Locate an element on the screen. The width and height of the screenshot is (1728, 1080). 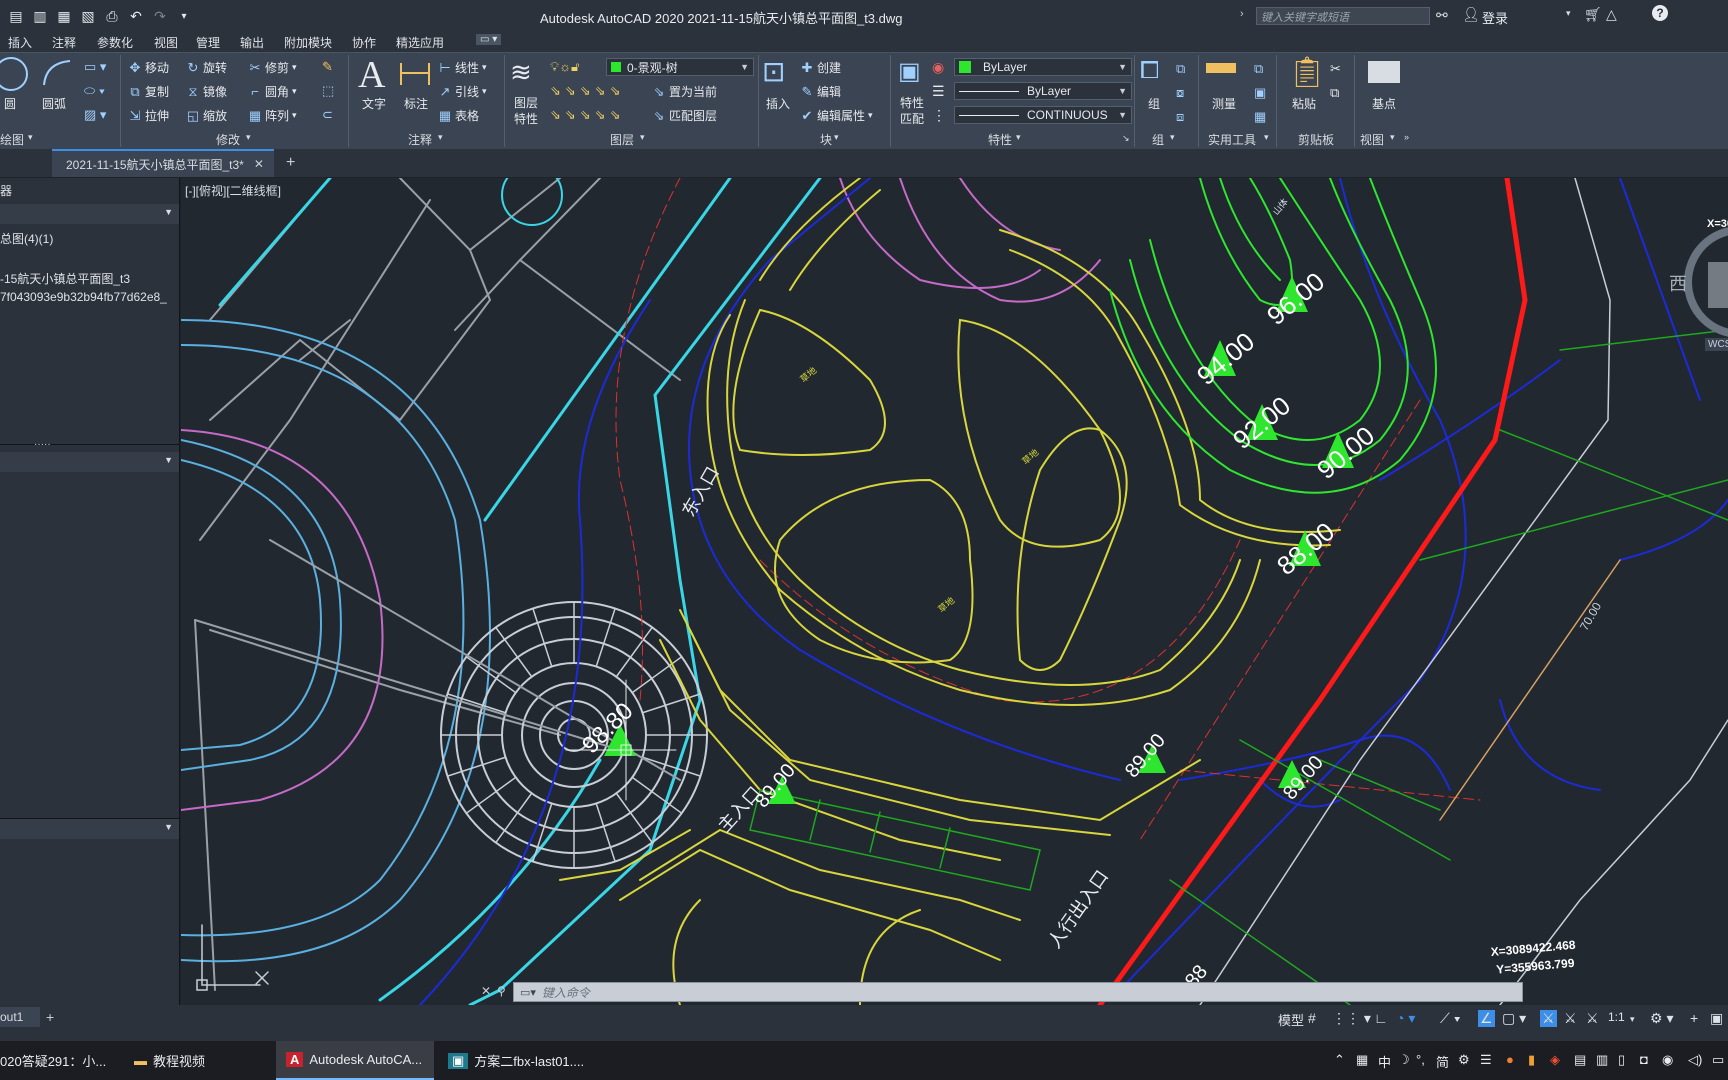
circle-label: 圆 is located at coordinates (10, 103).